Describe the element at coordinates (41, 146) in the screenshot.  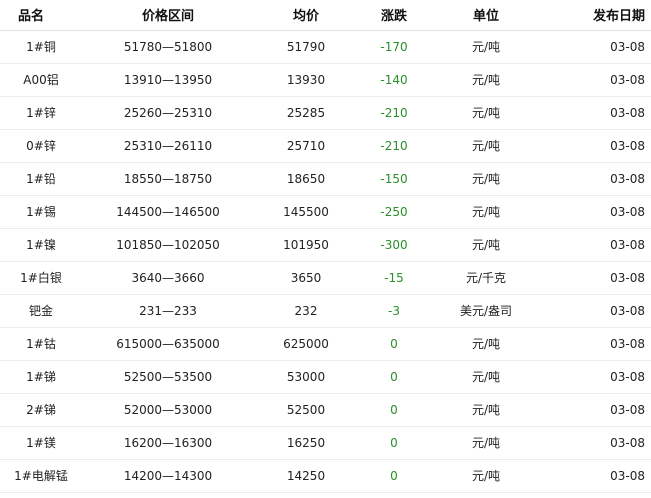
I see `cell-name: 0#锌` at that location.